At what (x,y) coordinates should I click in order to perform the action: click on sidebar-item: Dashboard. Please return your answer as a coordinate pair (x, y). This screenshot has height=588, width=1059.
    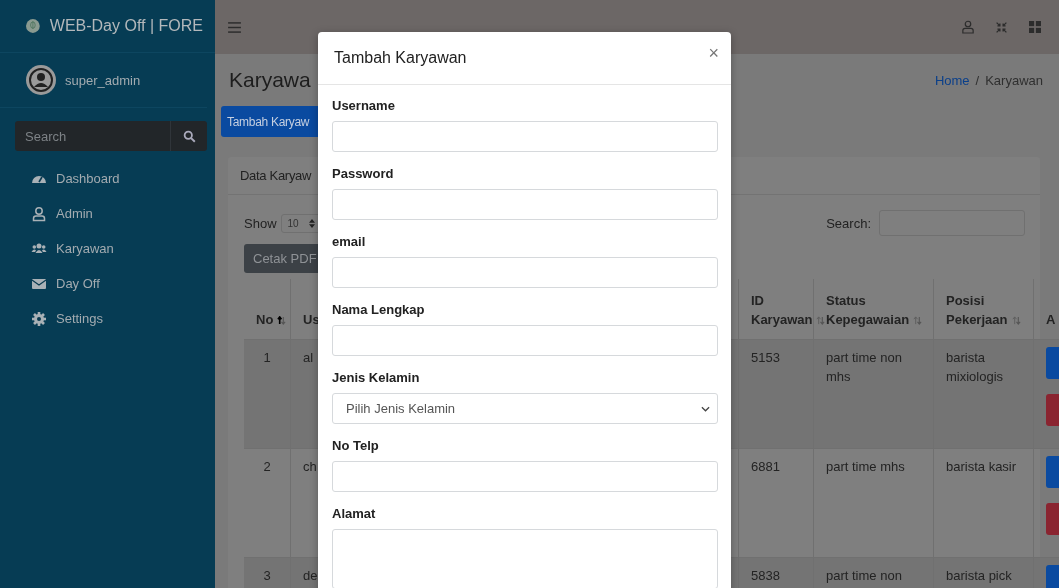
    Looking at the image, I should click on (107, 178).